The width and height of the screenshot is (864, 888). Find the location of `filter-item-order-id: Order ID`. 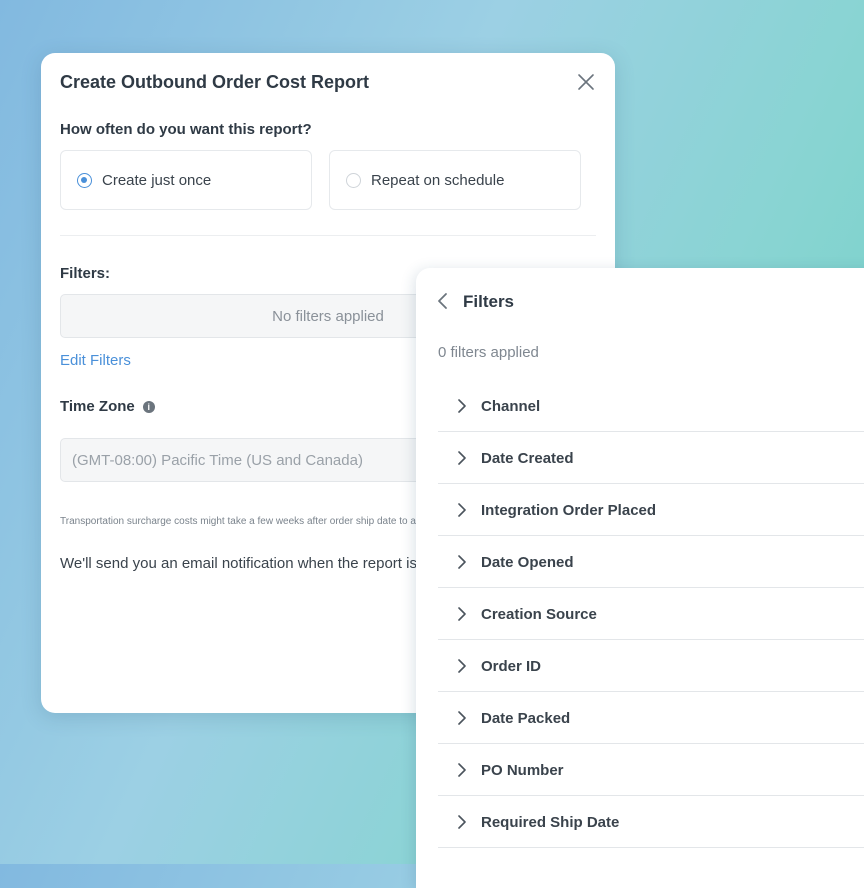

filter-item-order-id: Order ID is located at coordinates (651, 666).